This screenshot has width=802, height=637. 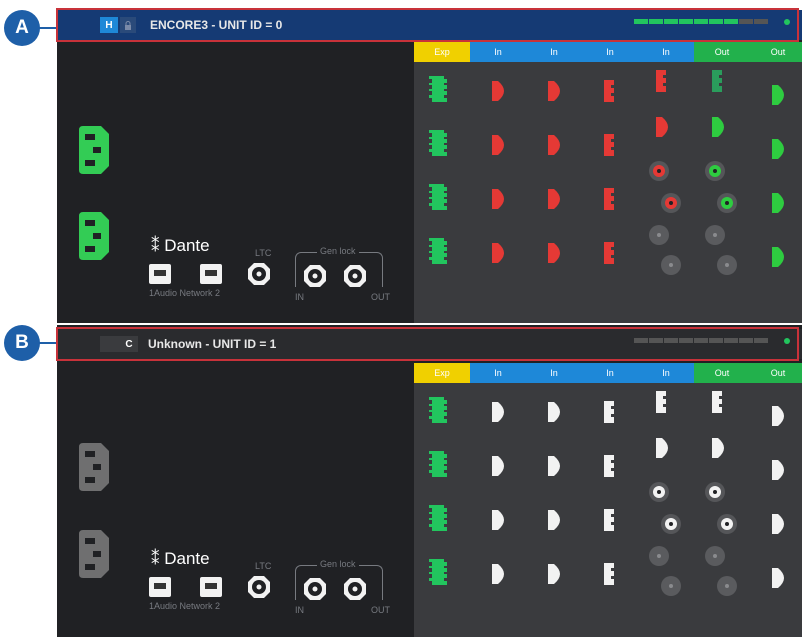 What do you see at coordinates (787, 22) in the screenshot?
I see `status-led` at bounding box center [787, 22].